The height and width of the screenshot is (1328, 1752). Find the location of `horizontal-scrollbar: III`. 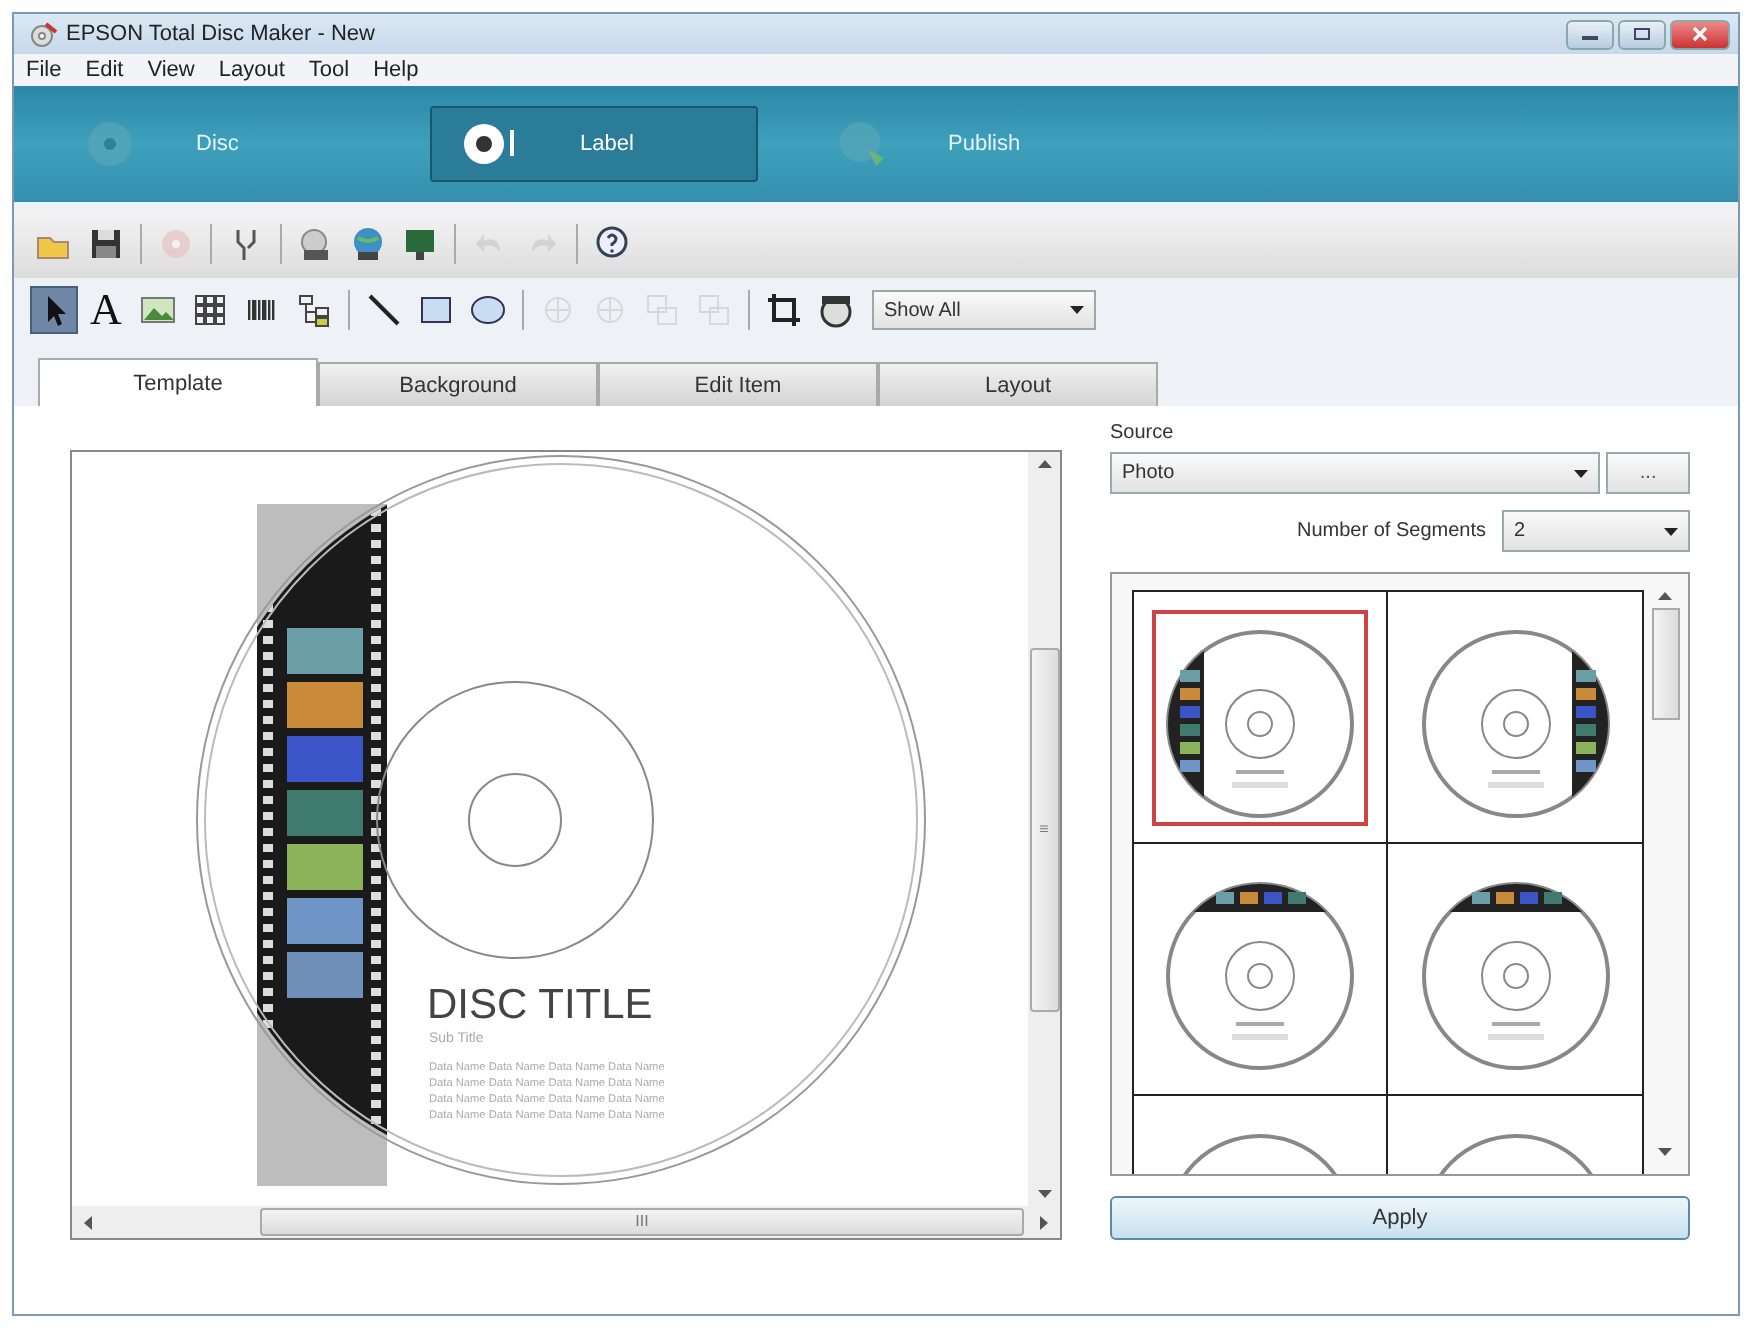

horizontal-scrollbar: III is located at coordinates (566, 1222).